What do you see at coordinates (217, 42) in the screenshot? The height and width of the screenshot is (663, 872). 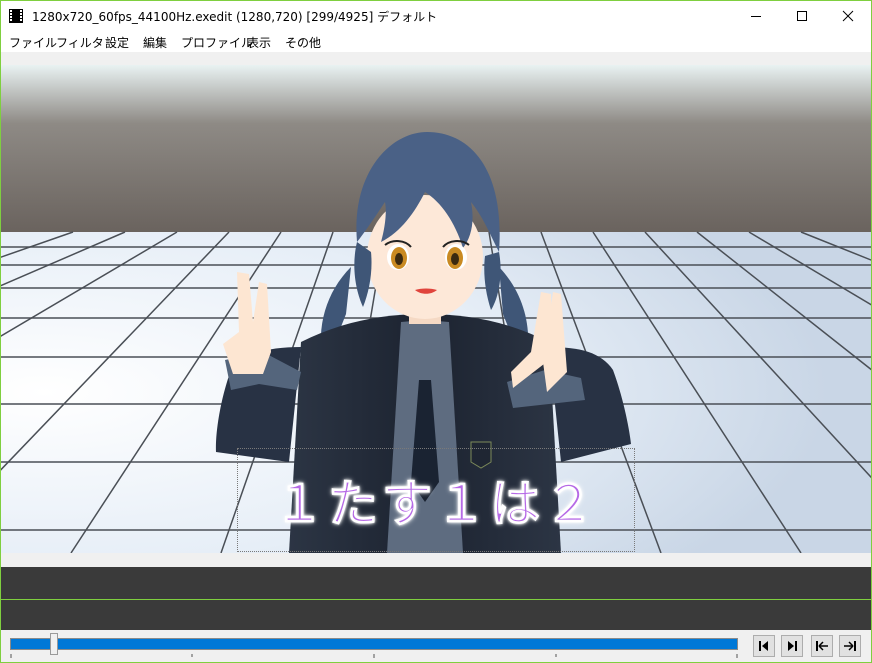 I see `menu-profile: プロファイル` at bounding box center [217, 42].